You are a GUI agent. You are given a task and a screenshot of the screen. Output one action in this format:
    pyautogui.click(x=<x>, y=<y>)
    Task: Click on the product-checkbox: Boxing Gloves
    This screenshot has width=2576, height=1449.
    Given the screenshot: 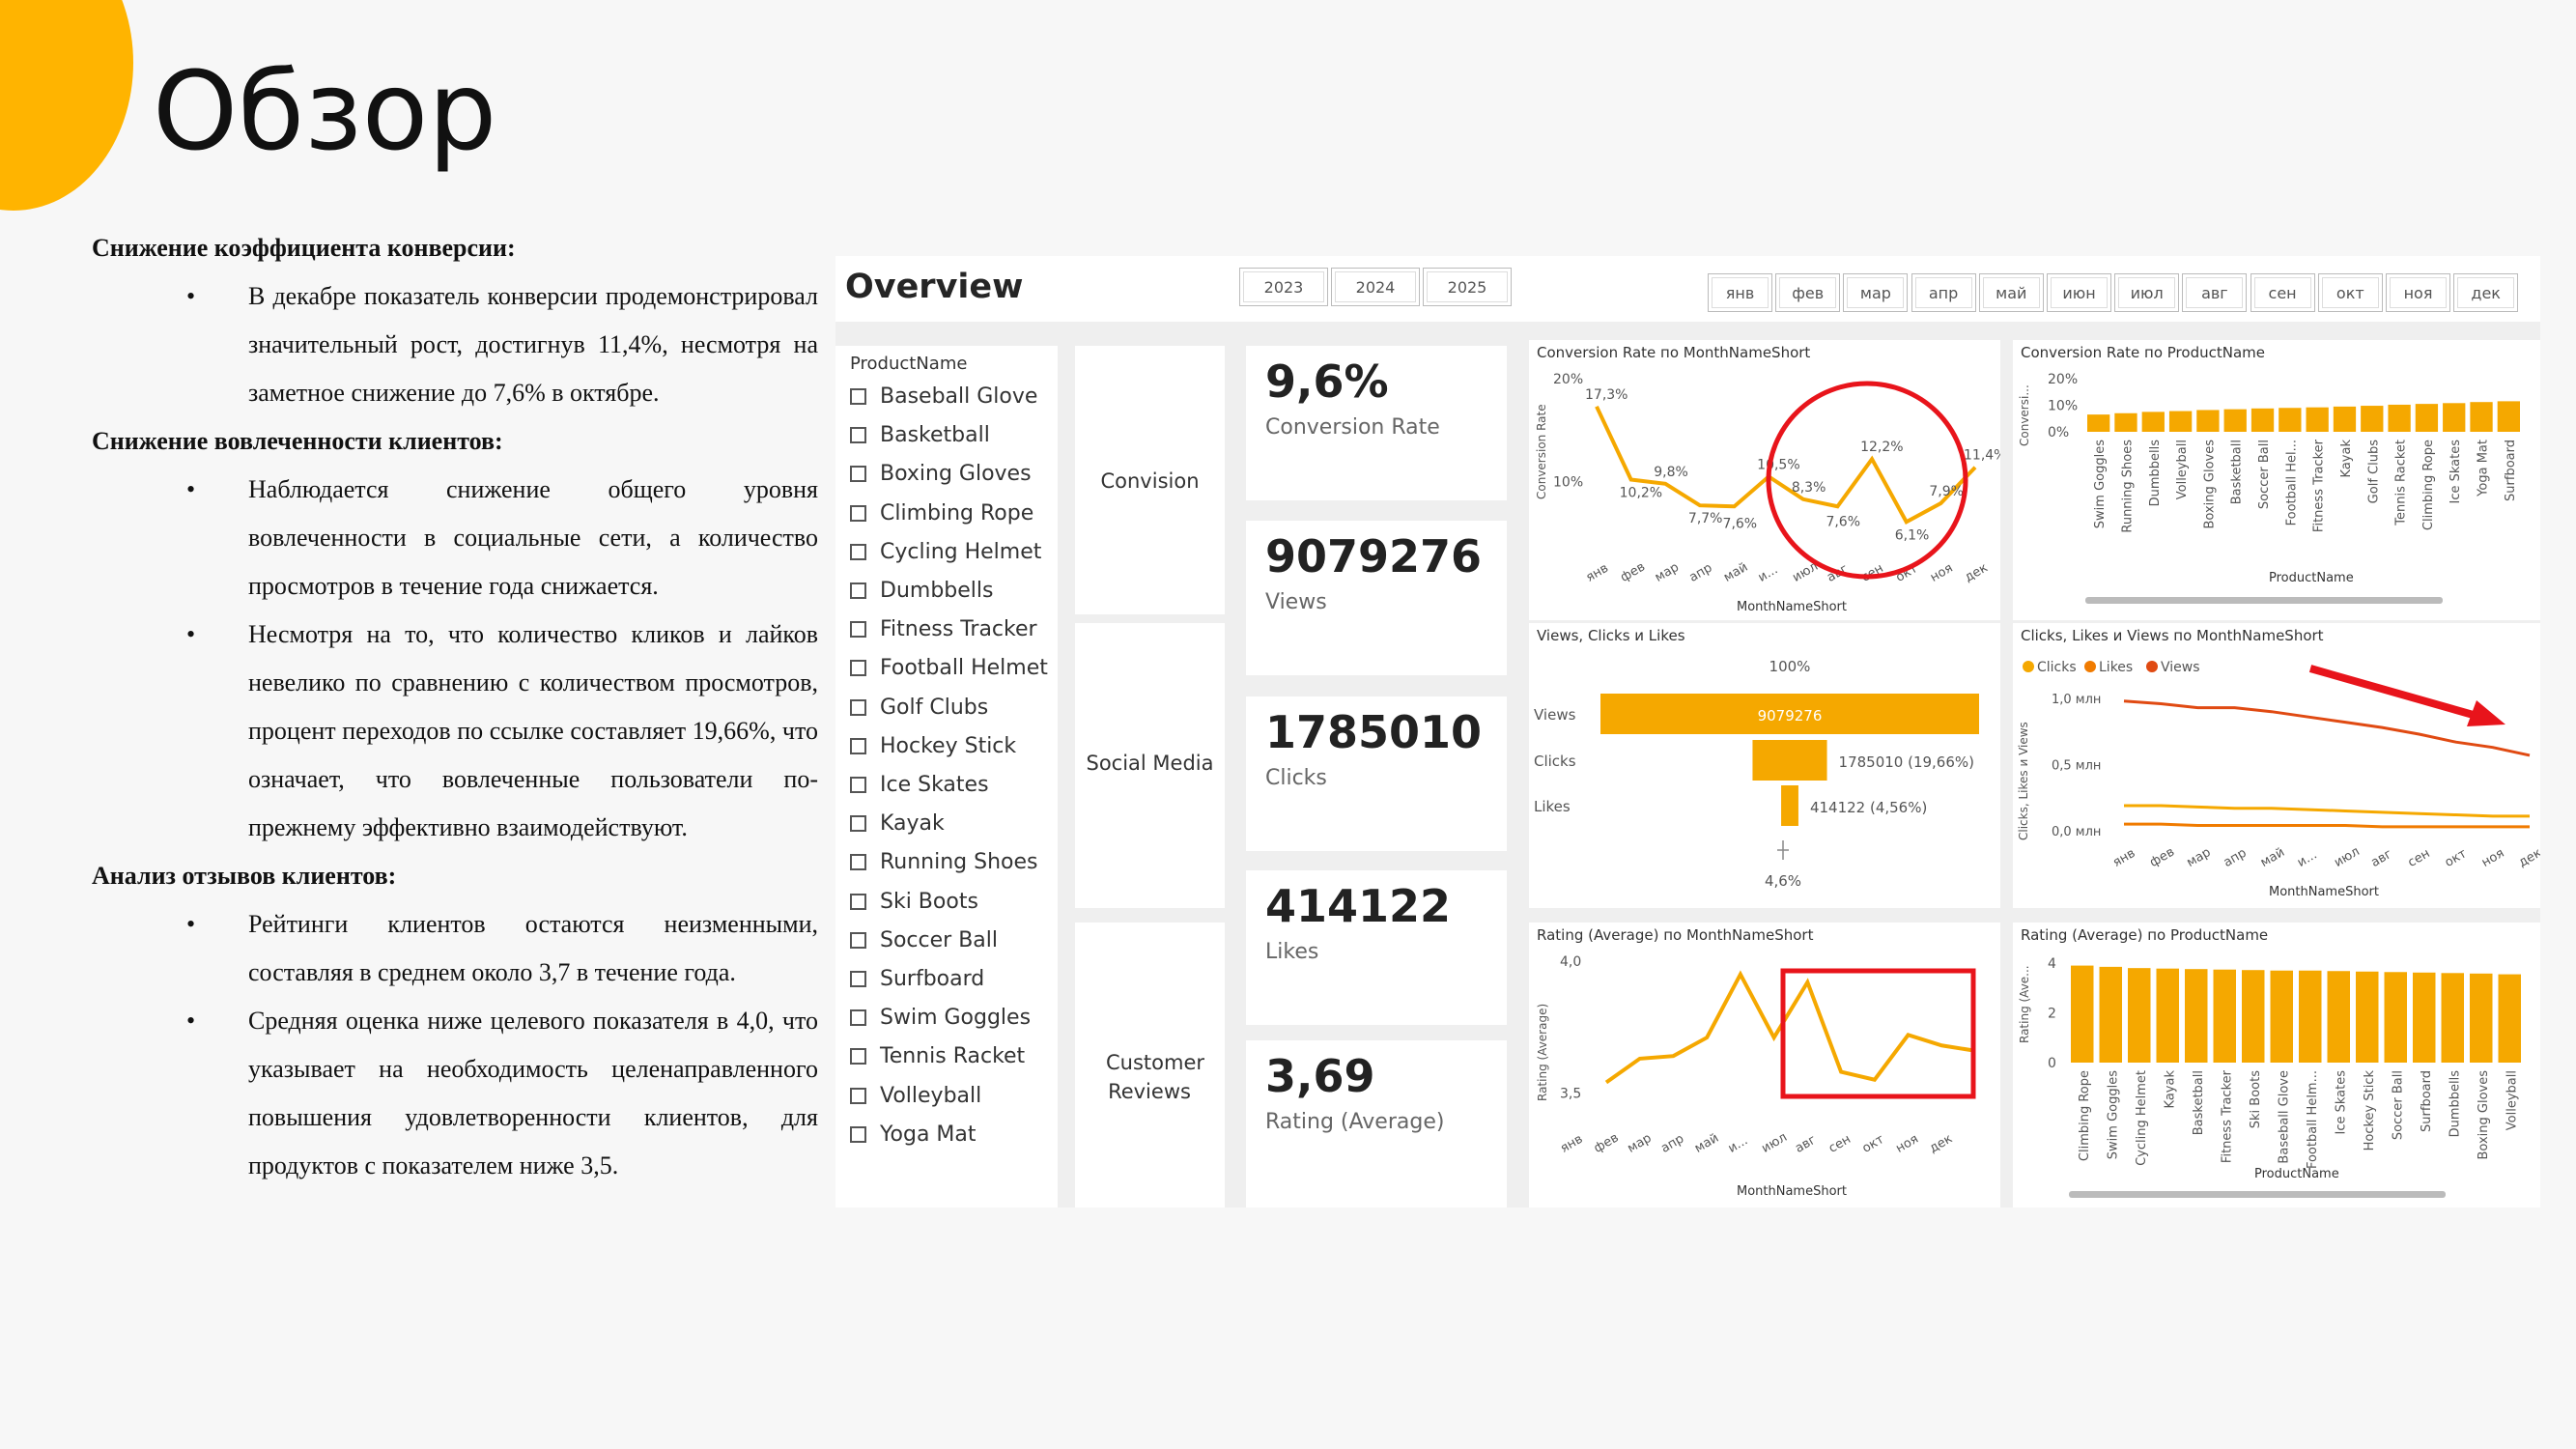 What is the action you would take?
    pyautogui.click(x=941, y=474)
    